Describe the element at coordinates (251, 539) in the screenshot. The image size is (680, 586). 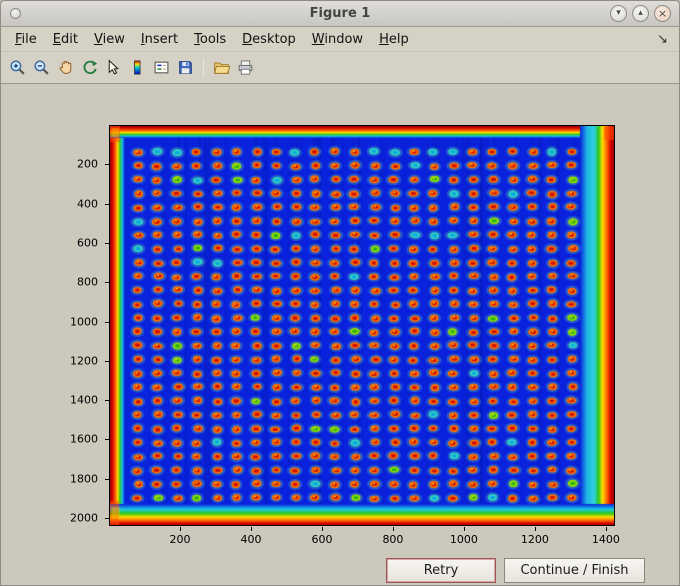
I see `x-tick-label: 400` at that location.